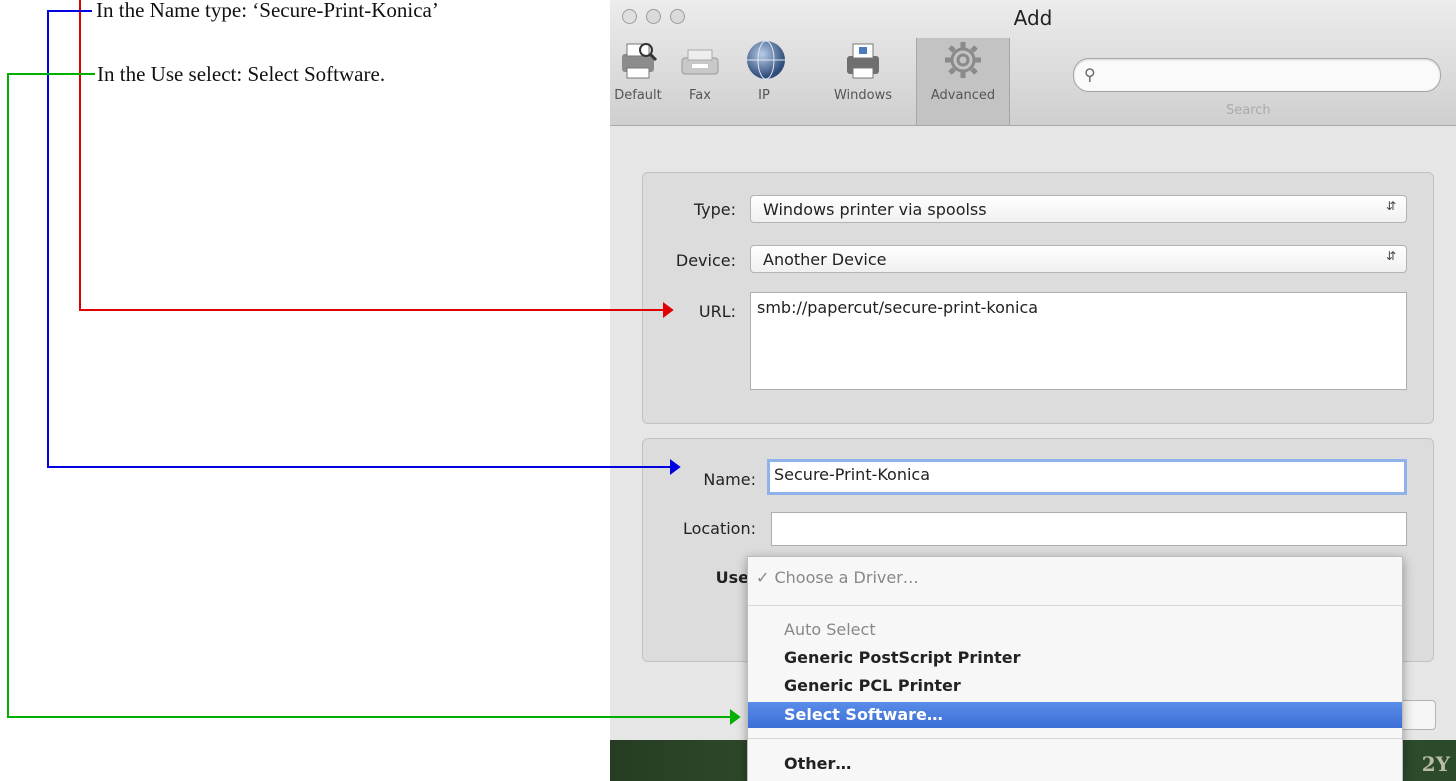  Describe the element at coordinates (638, 95) in the screenshot. I see `toolbar-default-label: Default` at that location.